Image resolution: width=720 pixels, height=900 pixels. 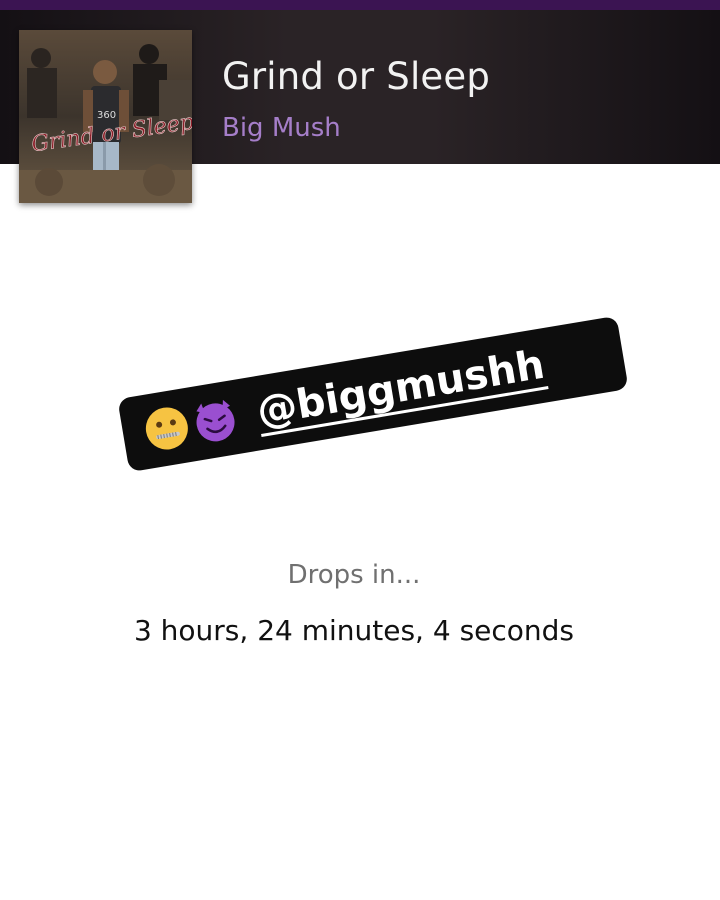 I want to click on handle-sticker: @biggmushh, so click(x=373, y=394).